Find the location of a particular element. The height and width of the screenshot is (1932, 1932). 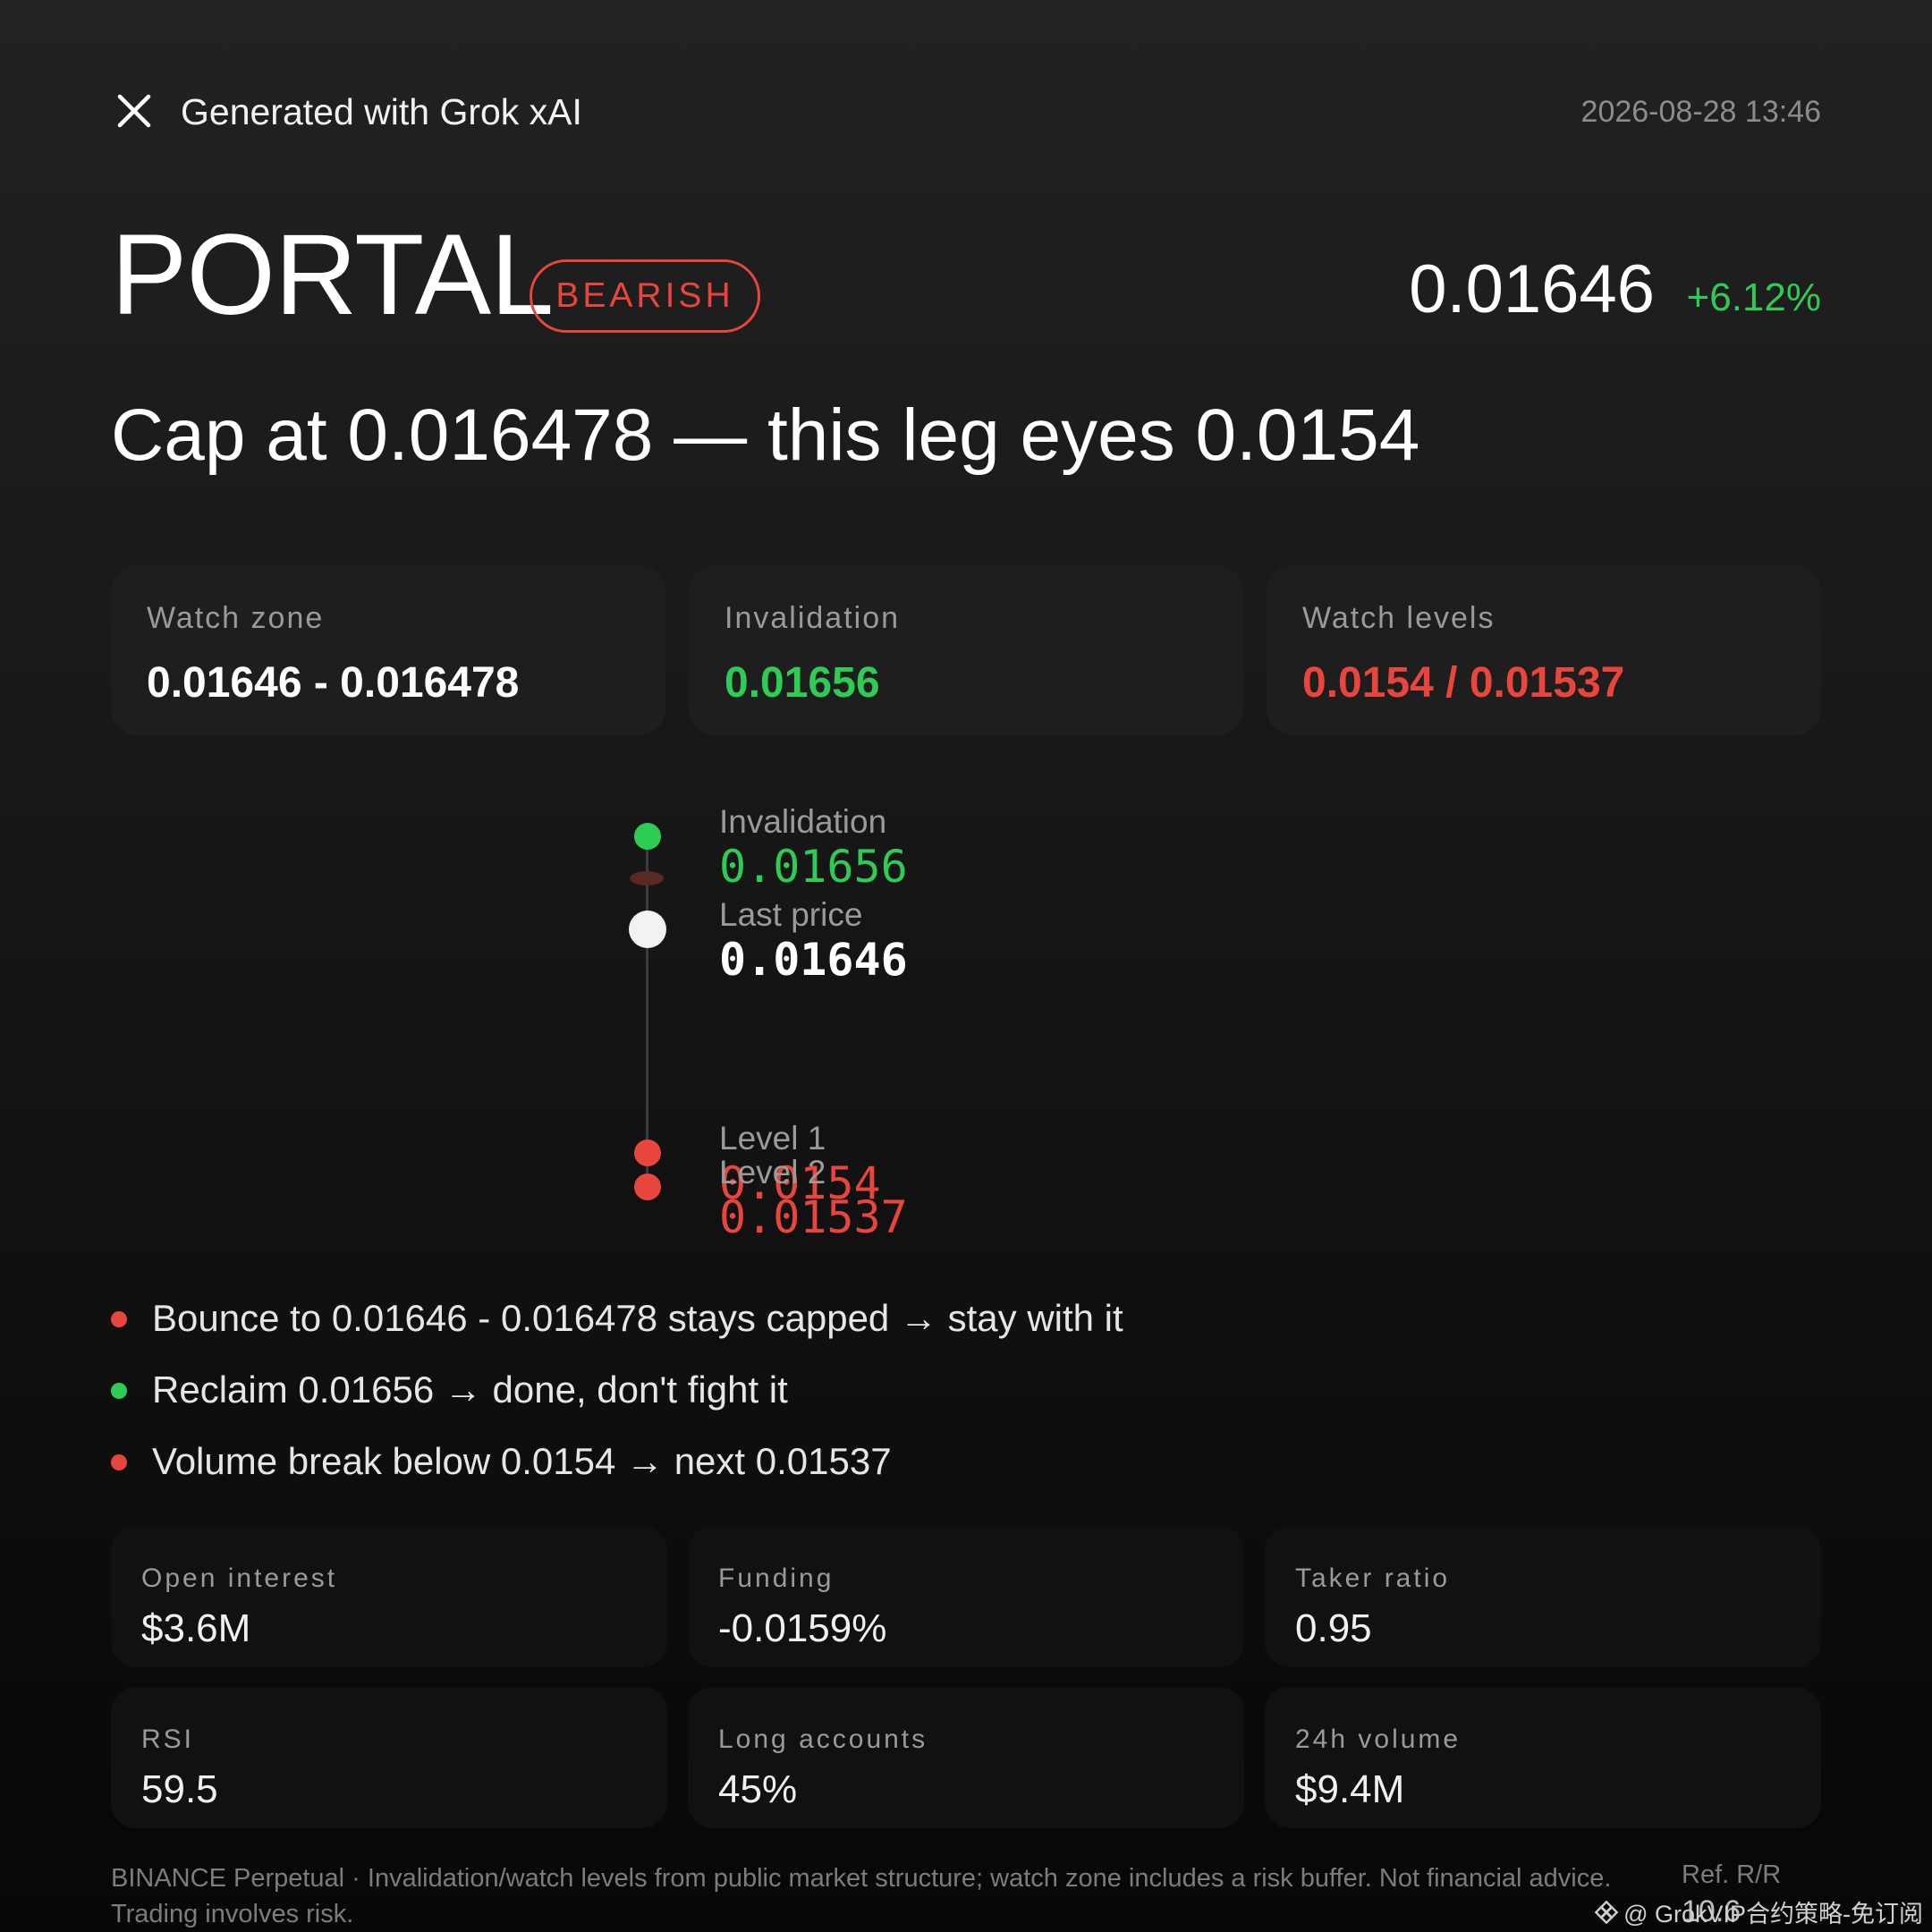

card-label: Watch zone is located at coordinates (236, 618).